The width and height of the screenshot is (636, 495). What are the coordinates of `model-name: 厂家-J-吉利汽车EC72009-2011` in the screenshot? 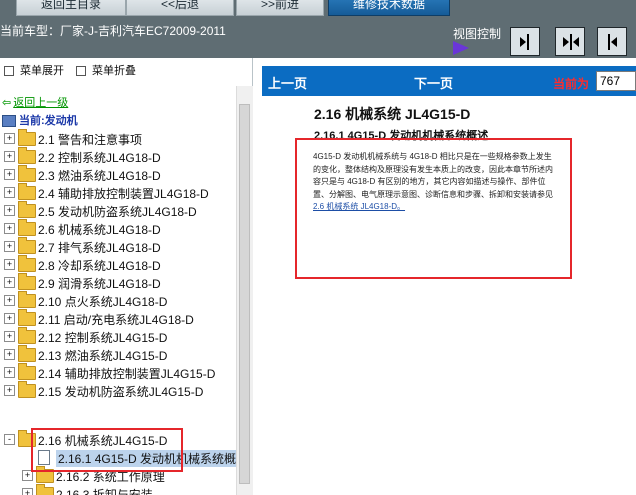 It's located at (143, 31).